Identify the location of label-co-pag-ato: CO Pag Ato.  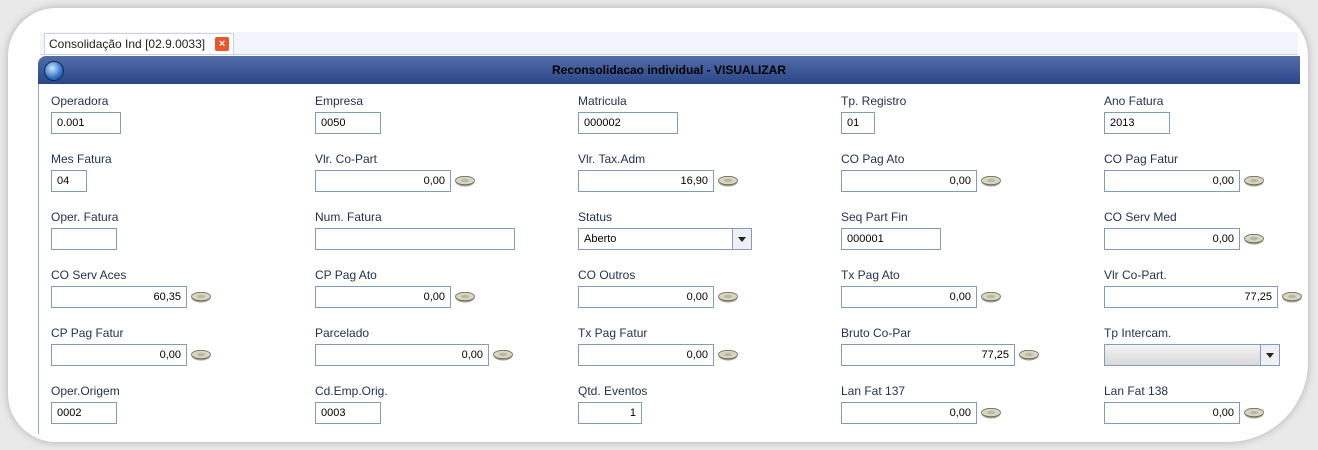
(873, 159).